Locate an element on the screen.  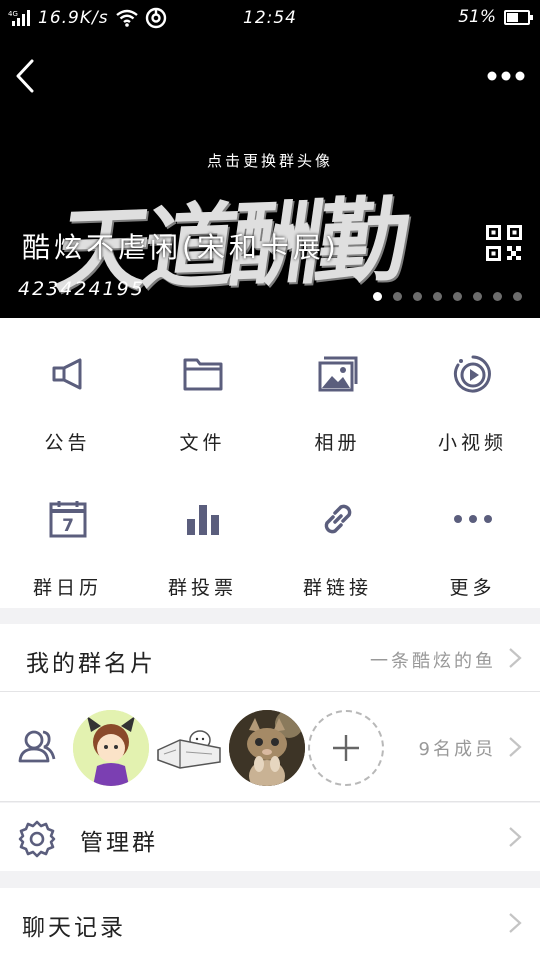
add-member-button is located at coordinates (346, 748).